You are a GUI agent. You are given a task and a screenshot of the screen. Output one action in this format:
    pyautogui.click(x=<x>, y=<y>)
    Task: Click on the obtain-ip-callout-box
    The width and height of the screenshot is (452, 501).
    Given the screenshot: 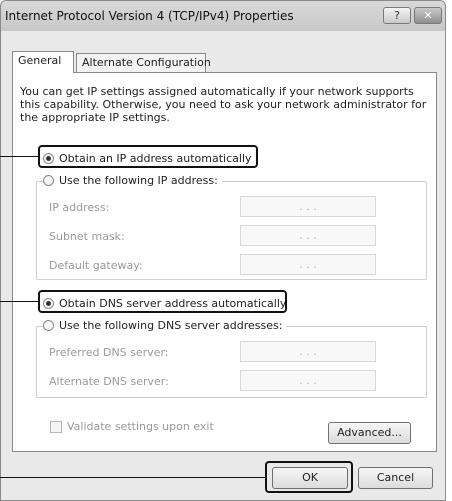 What is the action you would take?
    pyautogui.click(x=148, y=156)
    